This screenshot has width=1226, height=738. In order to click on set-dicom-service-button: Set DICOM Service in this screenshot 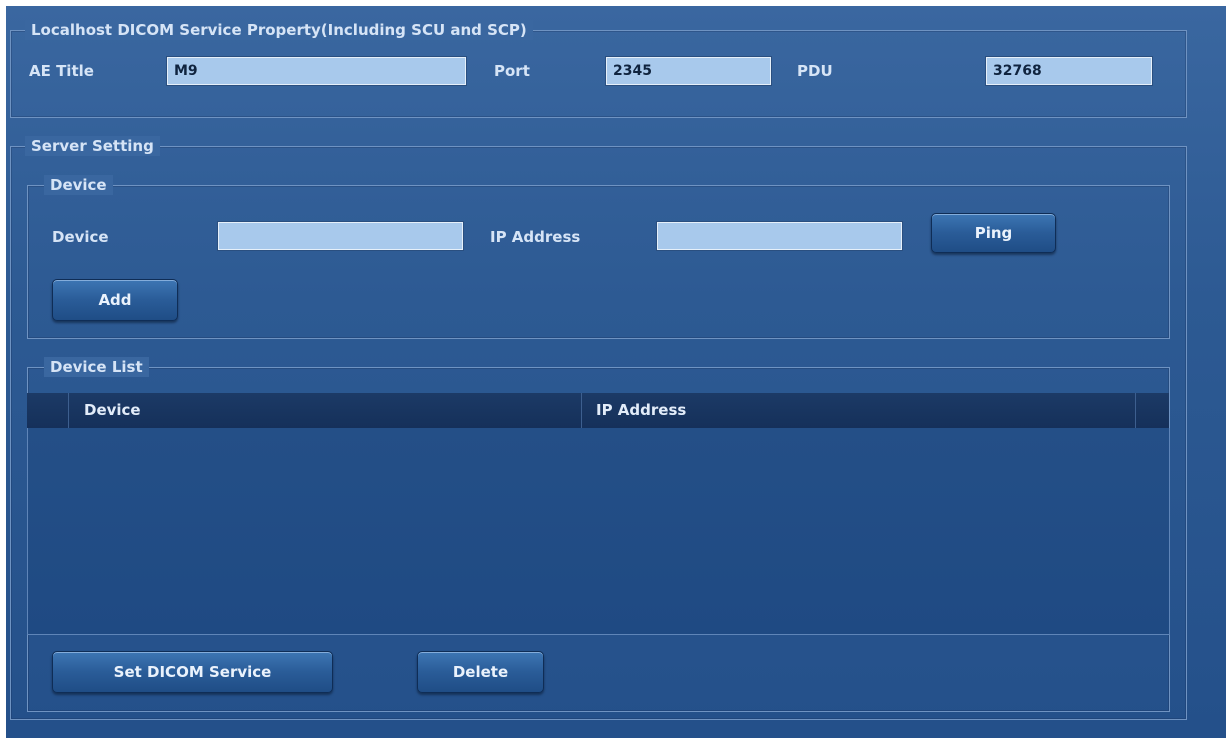, I will do `click(192, 672)`.